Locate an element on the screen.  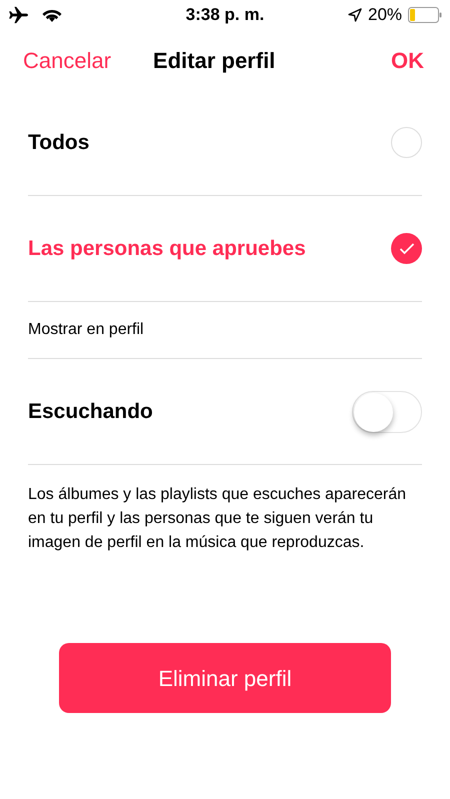
cancel-button: Cancelar is located at coordinates (67, 60).